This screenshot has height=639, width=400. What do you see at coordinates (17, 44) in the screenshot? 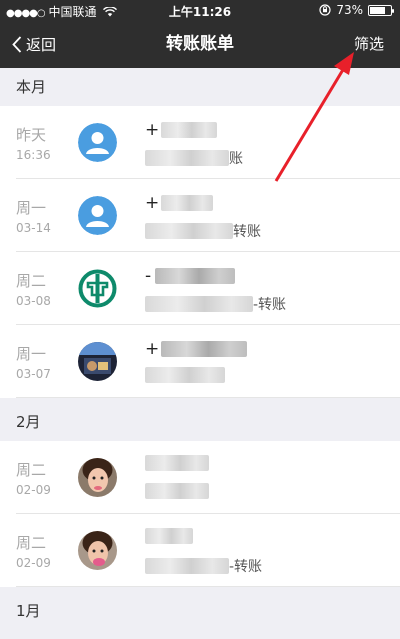
I see `chevron-left-icon` at bounding box center [17, 44].